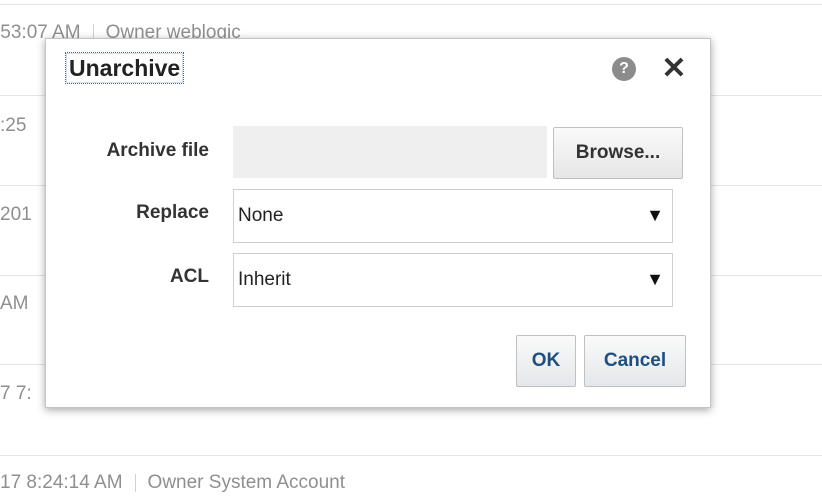 Image resolution: width=822 pixels, height=498 pixels. Describe the element at coordinates (13, 125) in the screenshot. I see `list-item-time: :25` at that location.